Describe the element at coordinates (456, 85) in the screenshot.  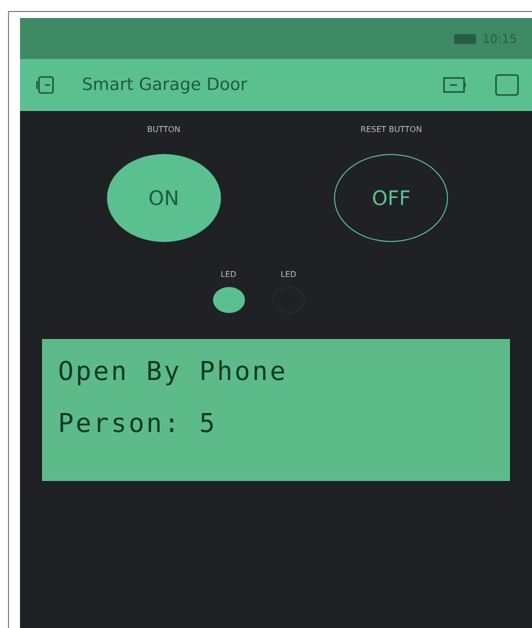
I see `battery-device-icon` at that location.